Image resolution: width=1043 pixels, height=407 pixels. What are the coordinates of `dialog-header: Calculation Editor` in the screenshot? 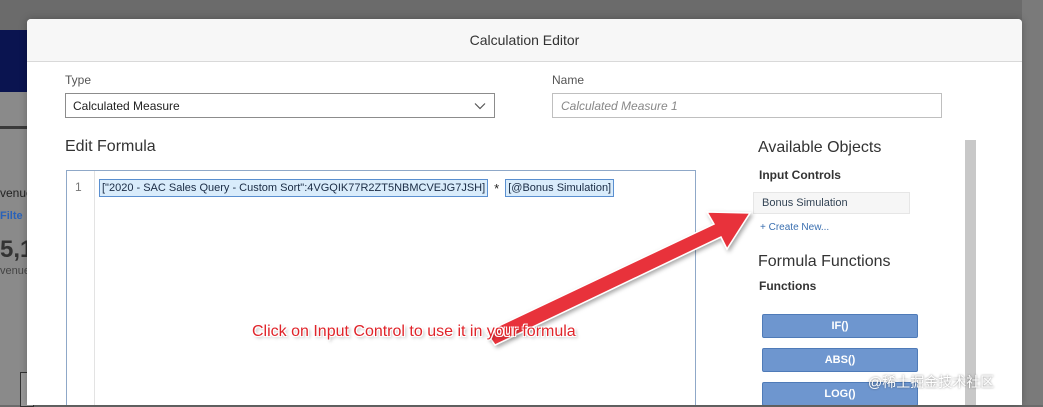 It's located at (524, 40).